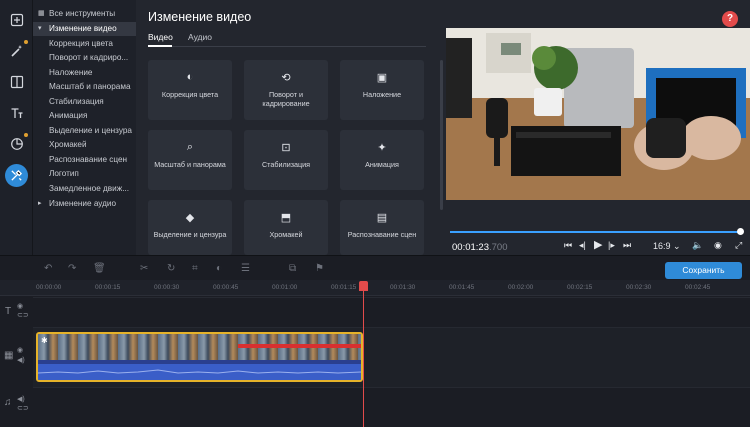  I want to click on tree-item-zoom-pan: Масштаб и панорама, so click(84, 87).